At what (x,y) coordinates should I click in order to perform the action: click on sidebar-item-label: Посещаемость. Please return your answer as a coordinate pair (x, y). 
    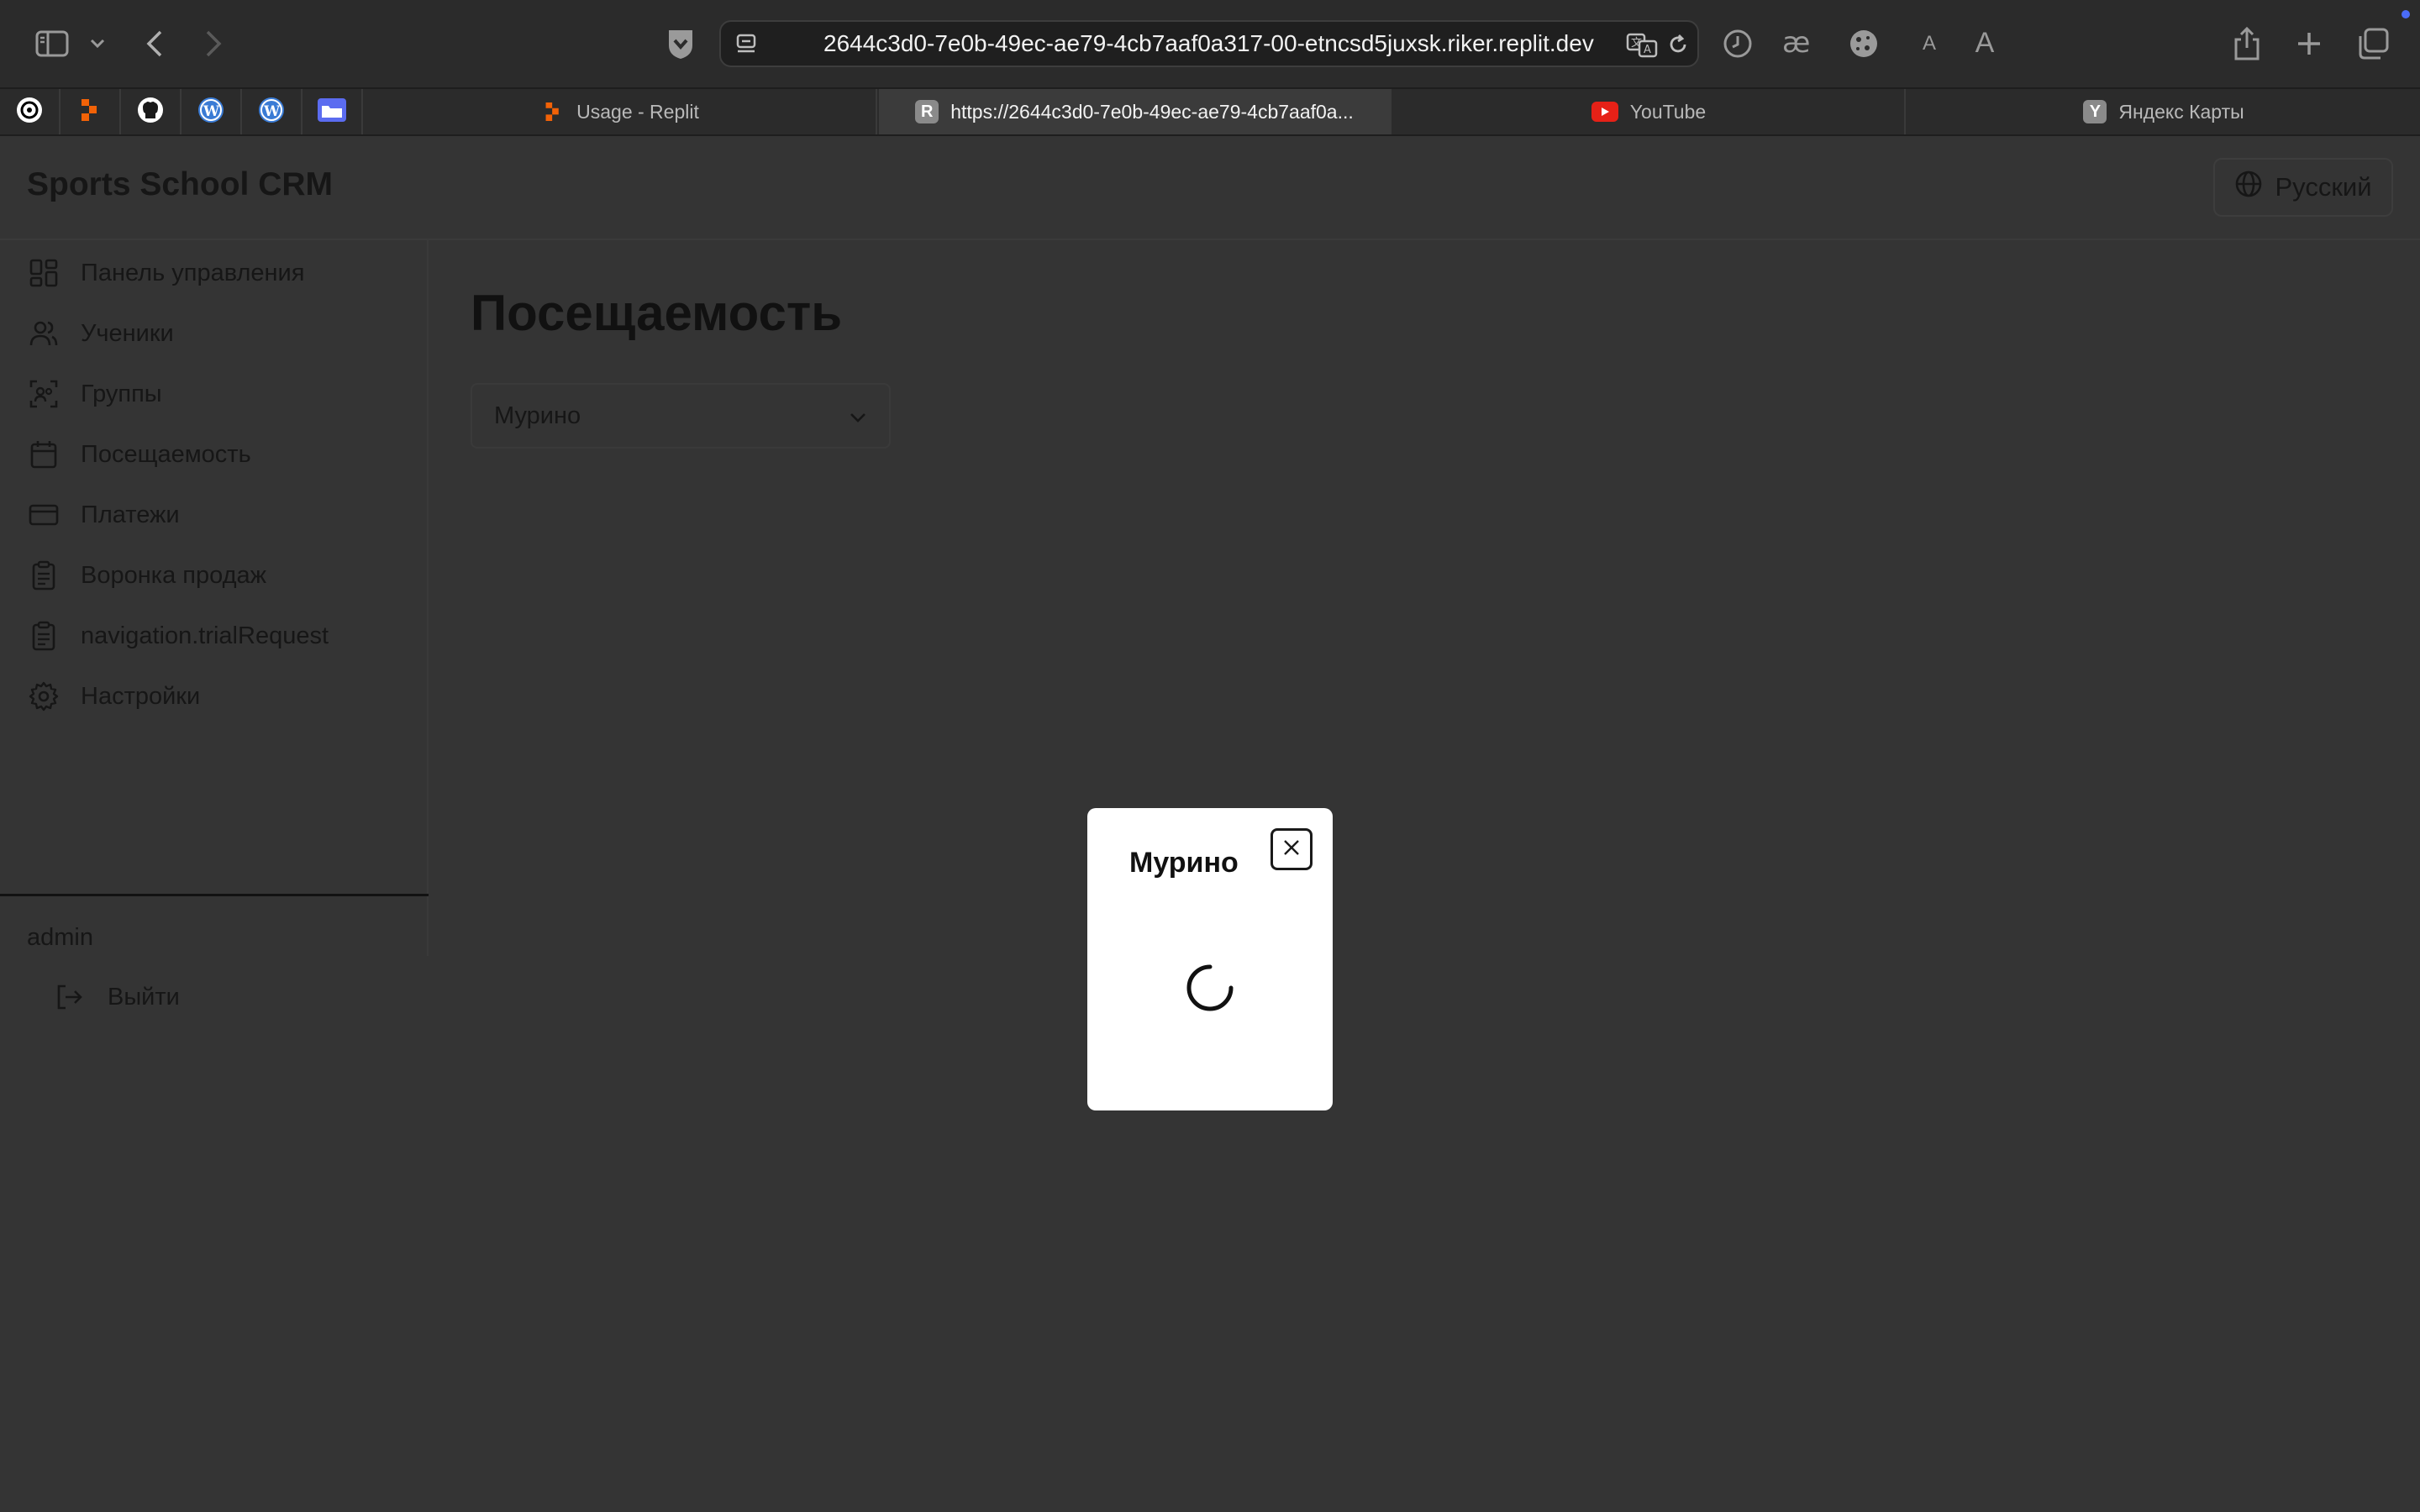
    Looking at the image, I should click on (166, 454).